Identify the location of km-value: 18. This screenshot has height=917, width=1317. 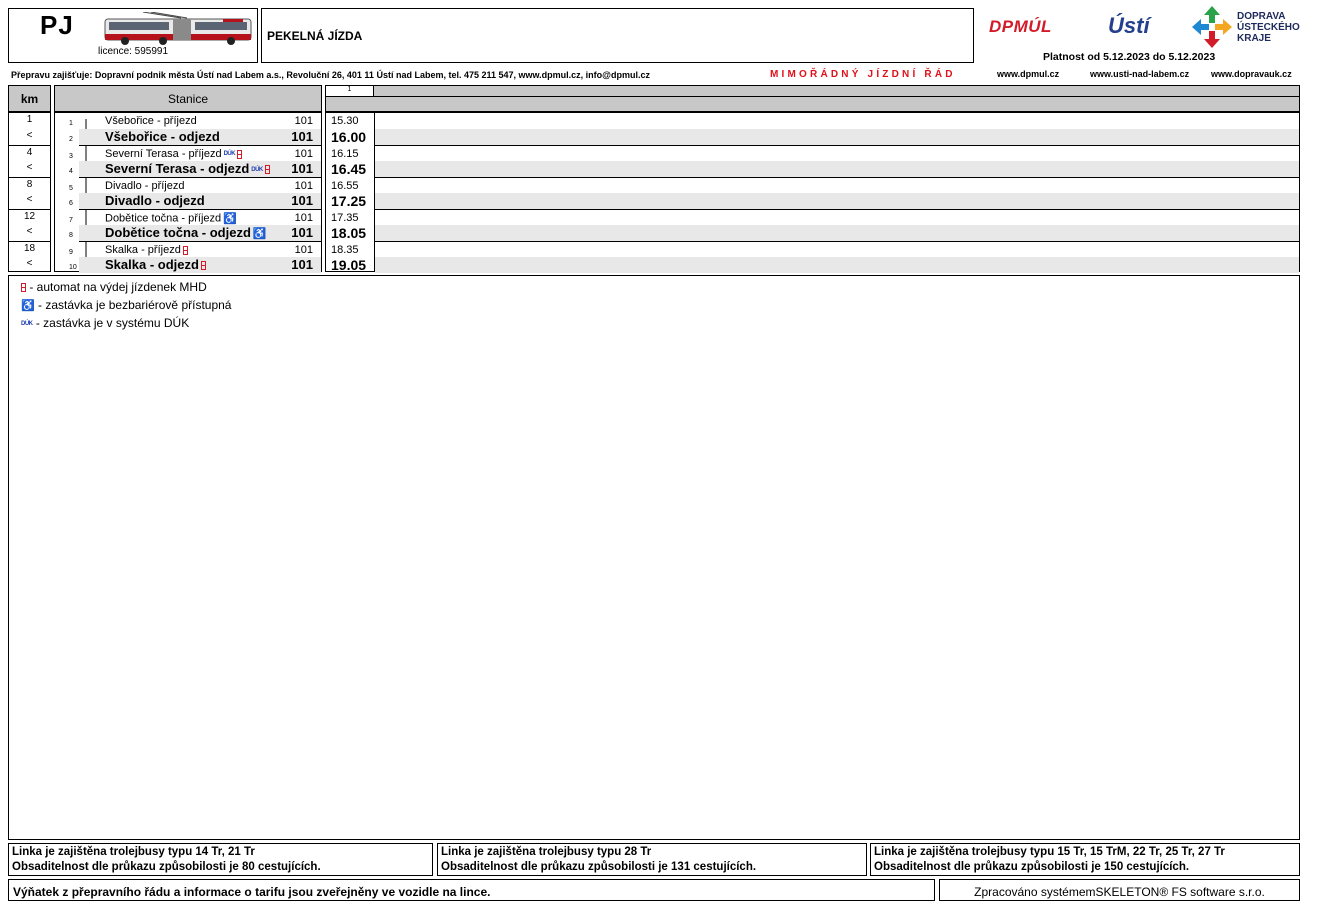
(29, 248).